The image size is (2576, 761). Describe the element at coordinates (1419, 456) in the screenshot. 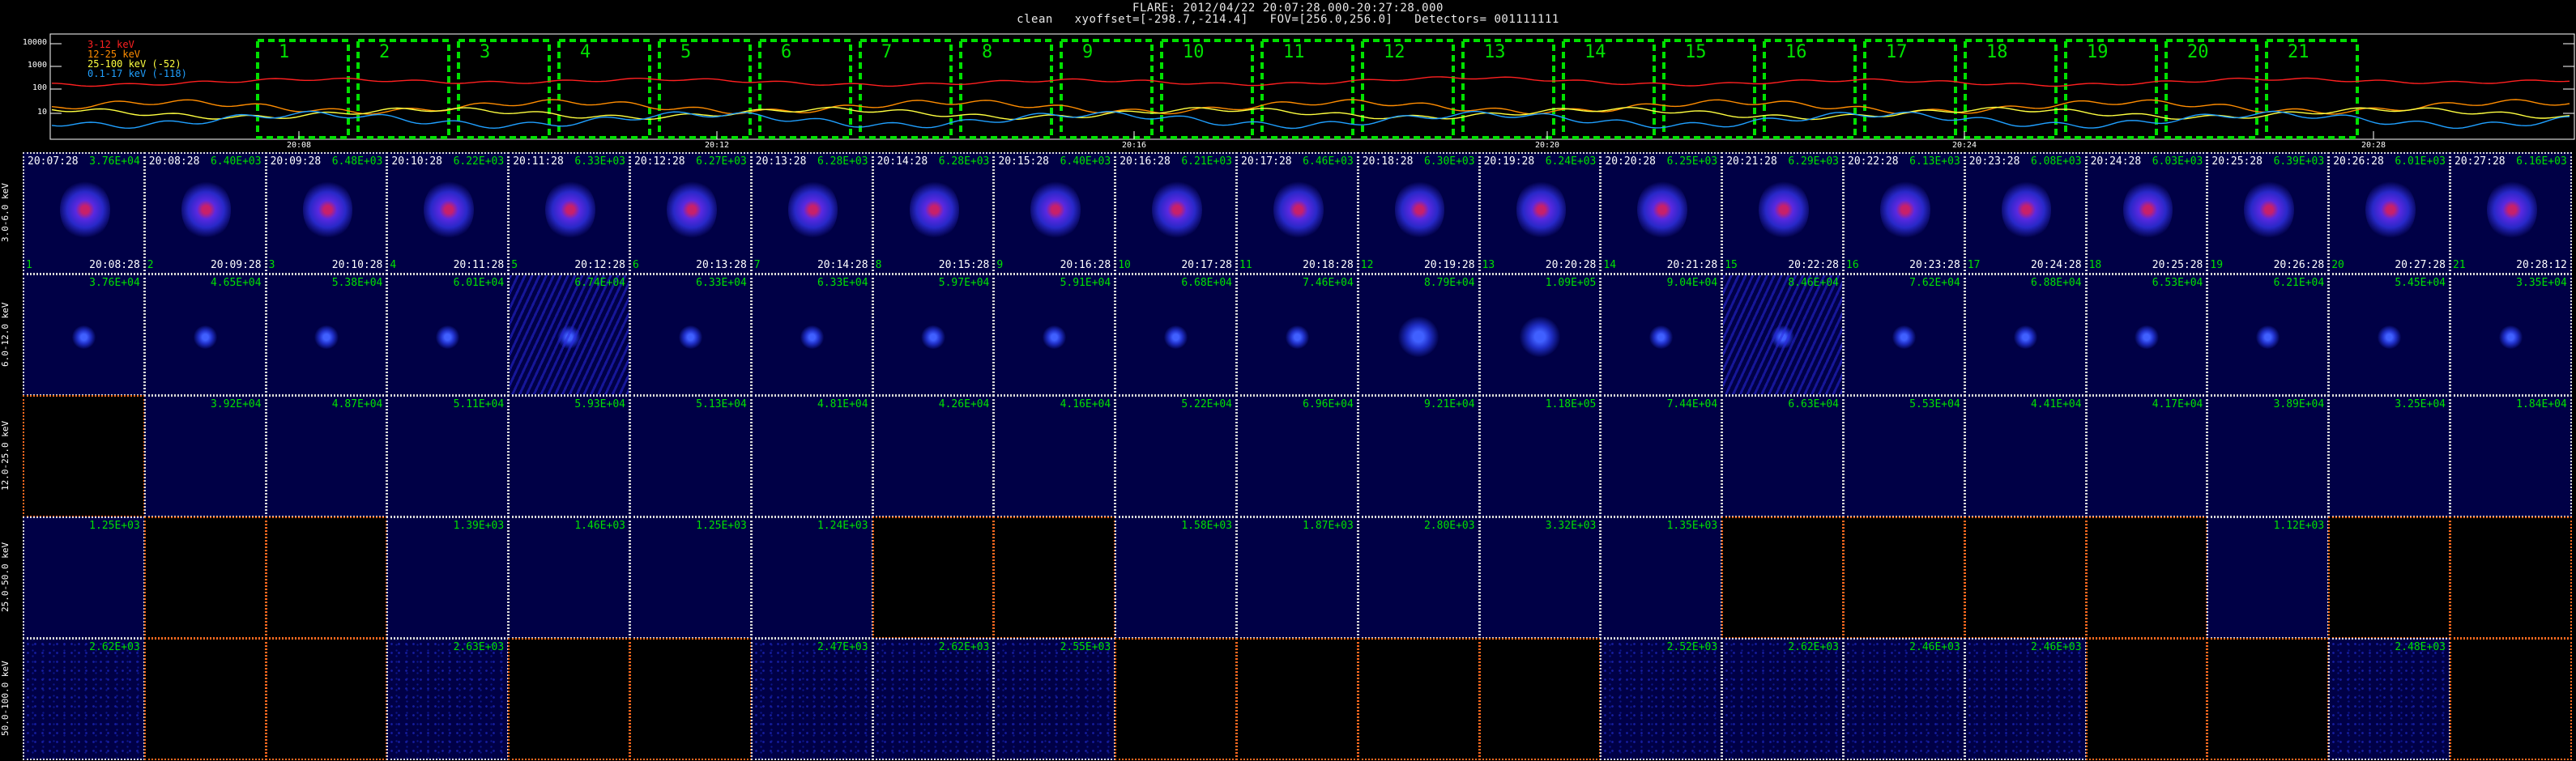

I see `image-panel: 9.21E+04` at that location.